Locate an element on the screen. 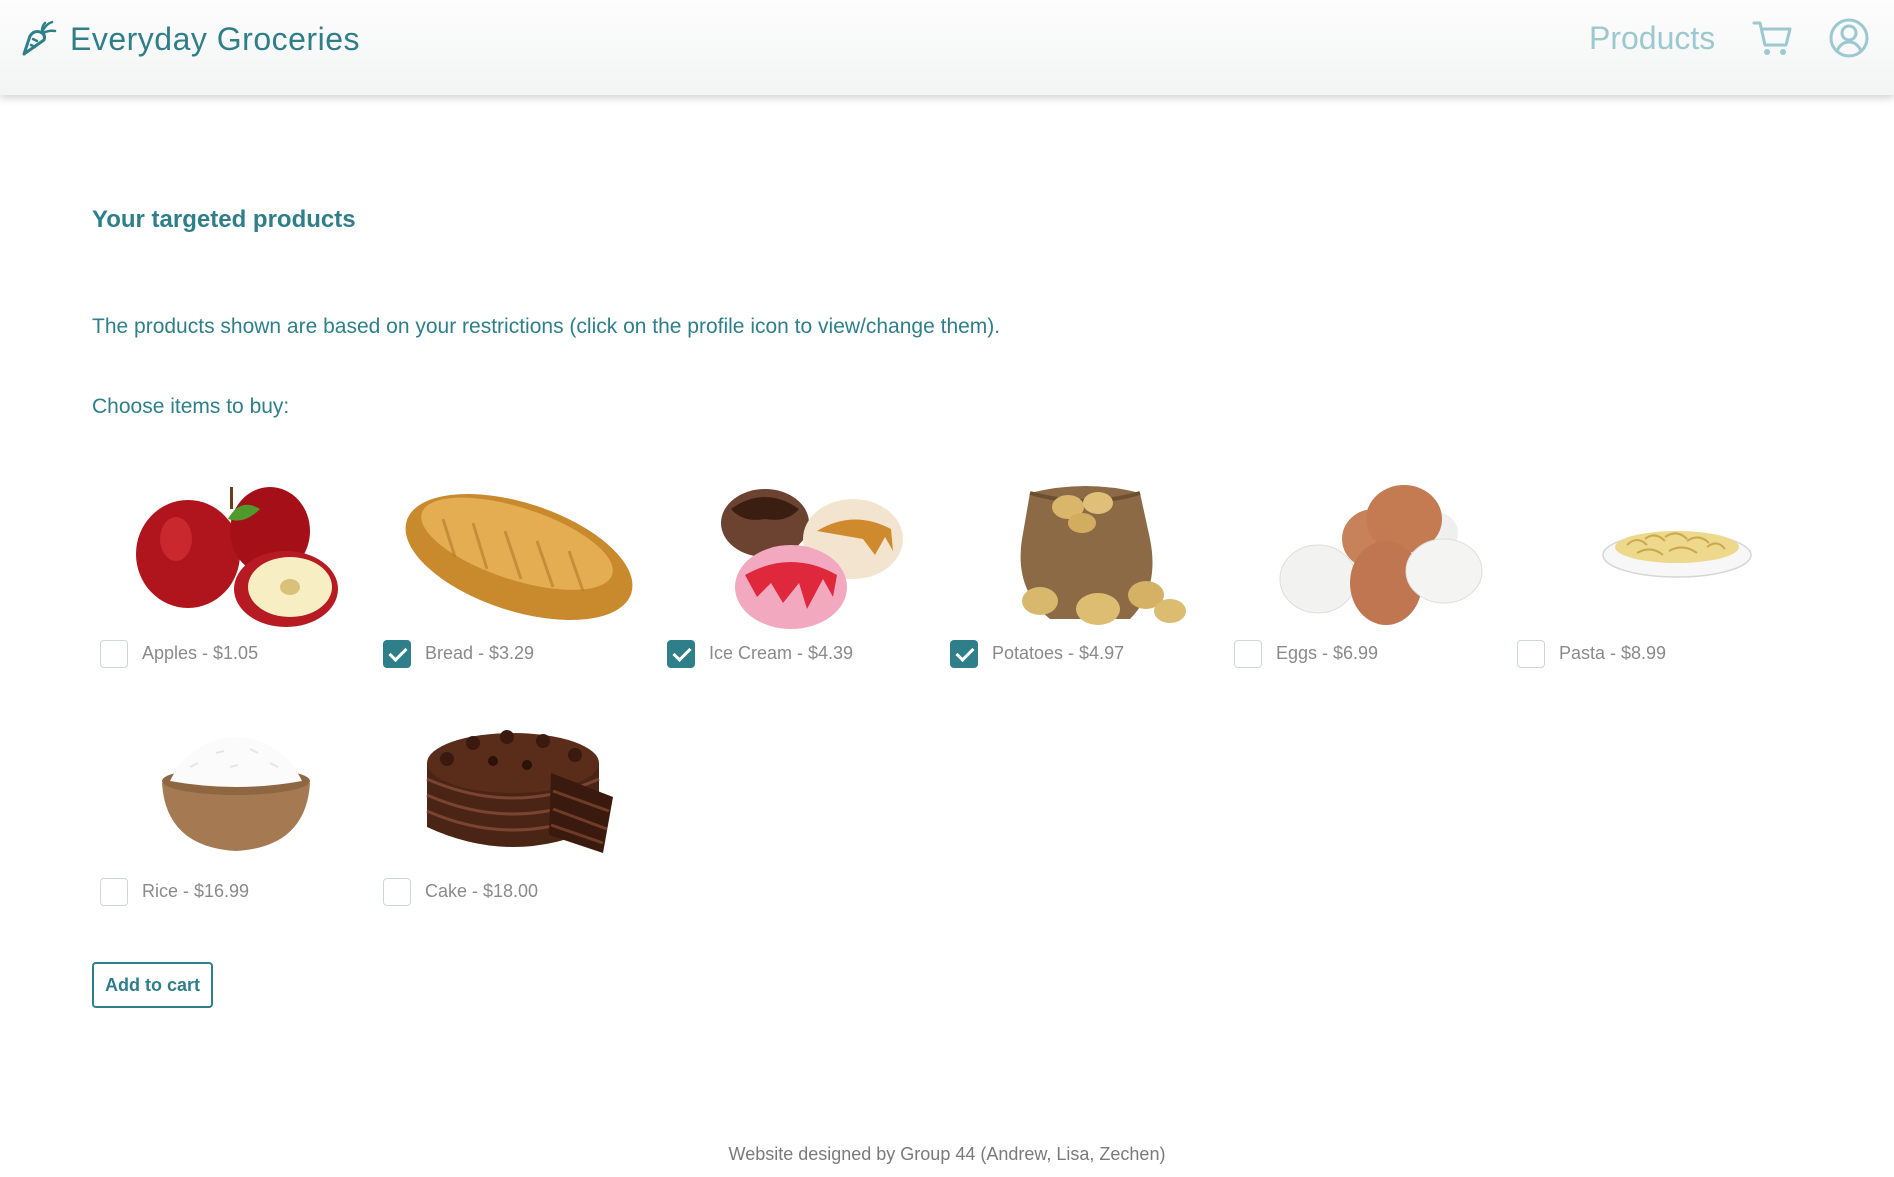 This screenshot has height=1177, width=1894. ice-cream-label: Ice Cream - $4.39 is located at coordinates (781, 653).